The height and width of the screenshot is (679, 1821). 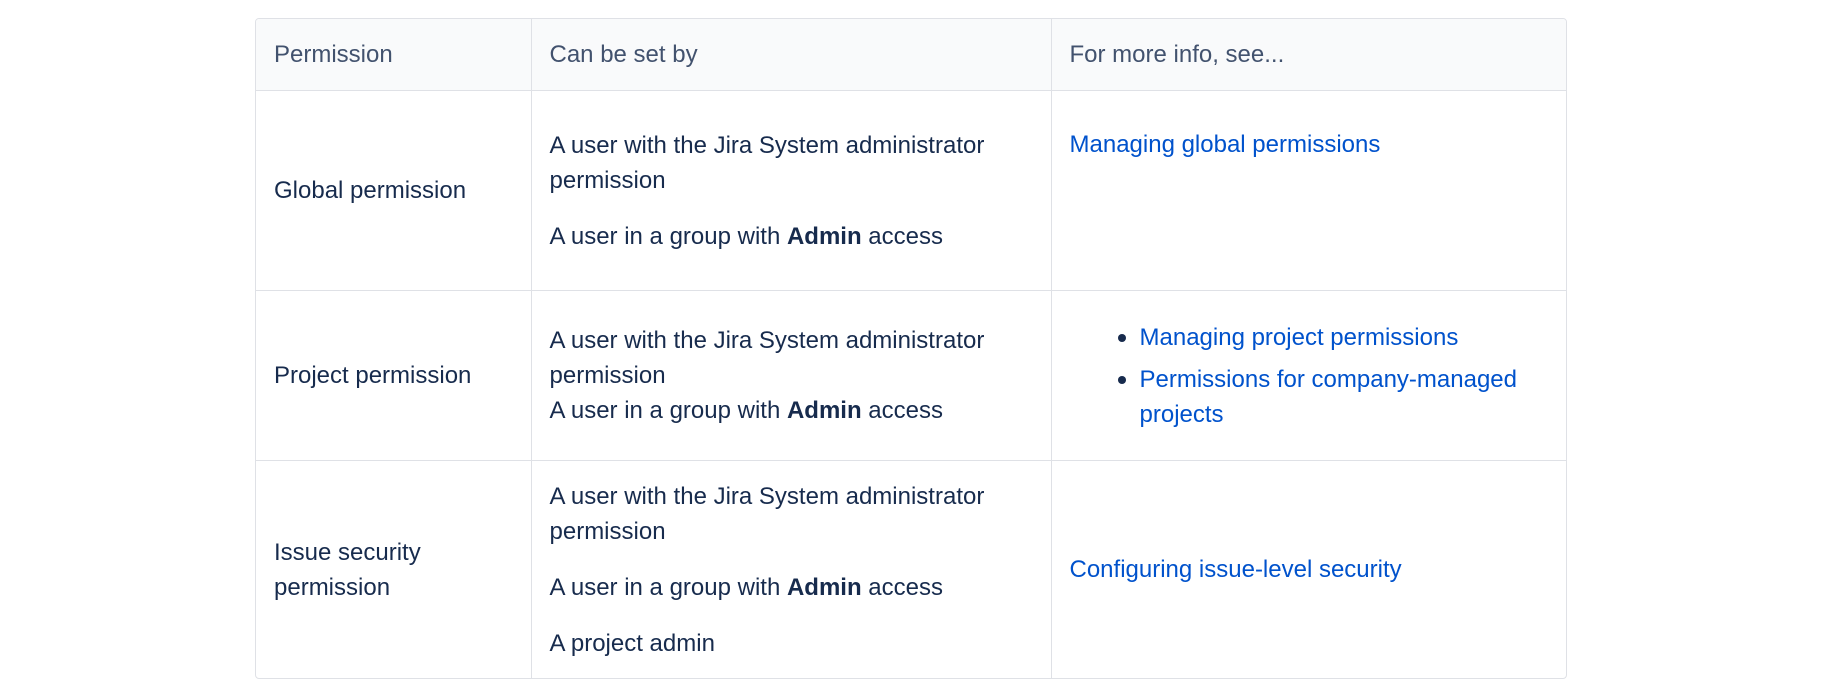 What do you see at coordinates (1329, 397) in the screenshot?
I see `link-permissions-company-managed-projects: Permissions for company-managed projects` at bounding box center [1329, 397].